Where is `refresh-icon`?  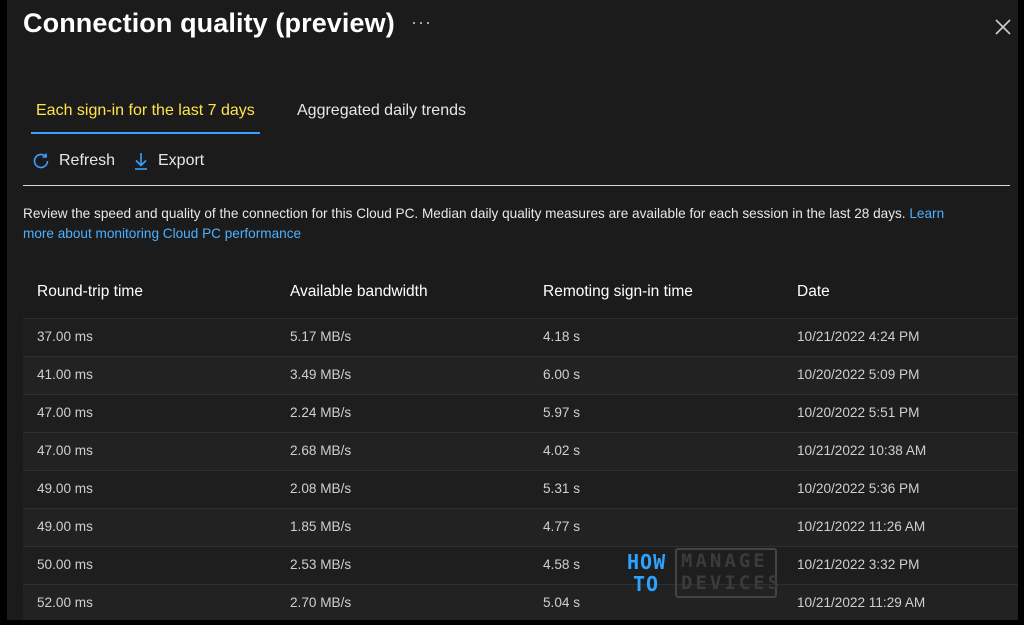 refresh-icon is located at coordinates (41, 161).